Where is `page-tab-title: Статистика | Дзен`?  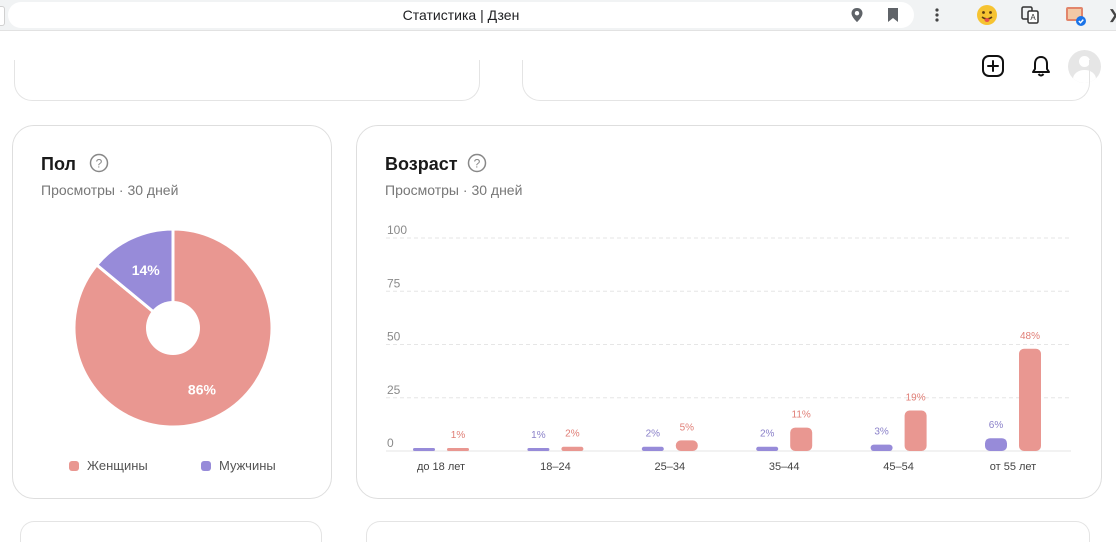 page-tab-title: Статистика | Дзен is located at coordinates (461, 15).